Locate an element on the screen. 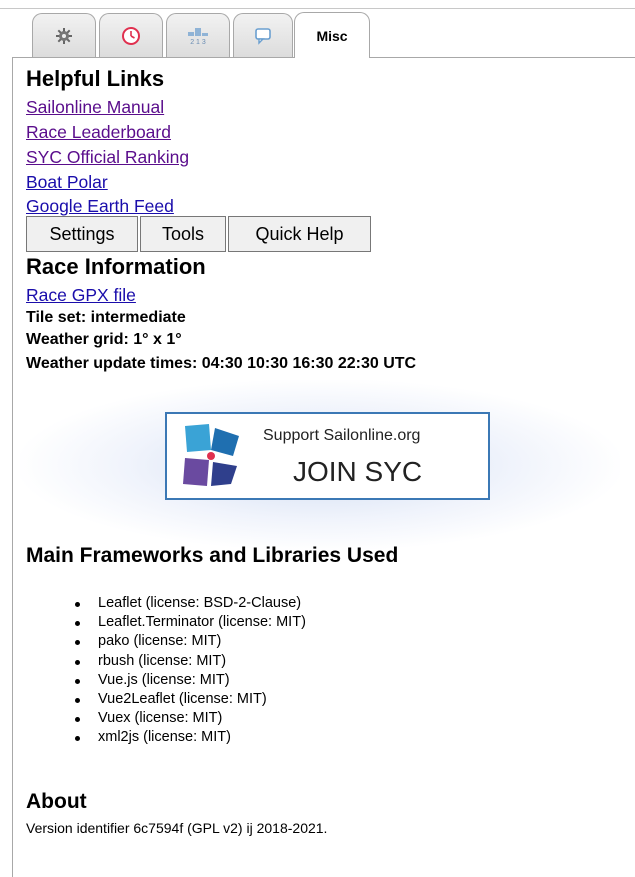  link-syc-official-ranking: SYC Official Ranking is located at coordinates (107, 157).